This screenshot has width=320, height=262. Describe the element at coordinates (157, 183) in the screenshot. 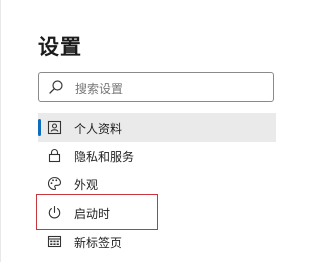

I see `sidebar-item-appearance: 外观` at that location.